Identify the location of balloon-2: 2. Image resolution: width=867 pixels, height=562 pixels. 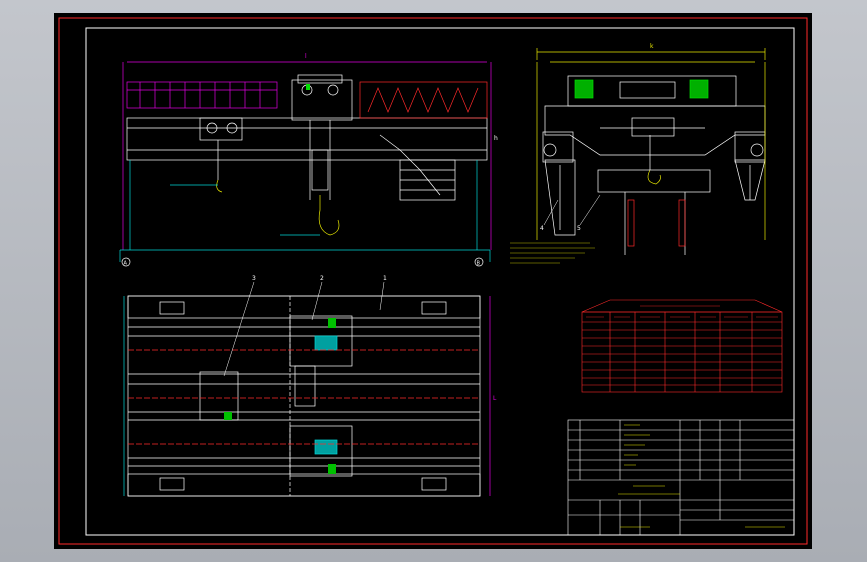
(322, 278).